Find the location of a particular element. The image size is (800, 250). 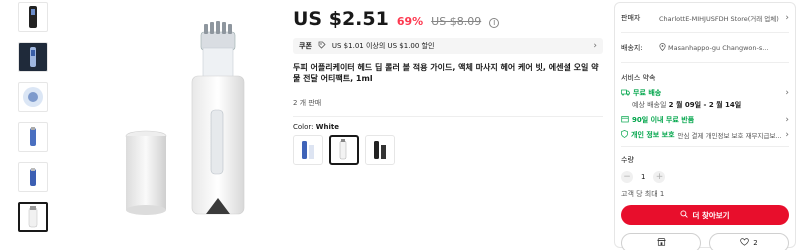

color-label: Color: White is located at coordinates (316, 127).